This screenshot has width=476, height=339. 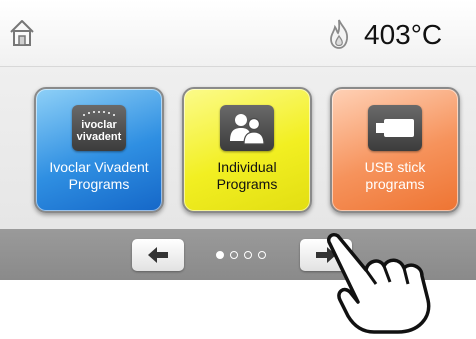 What do you see at coordinates (99, 125) in the screenshot?
I see `svg-text: ivoclar` at bounding box center [99, 125].